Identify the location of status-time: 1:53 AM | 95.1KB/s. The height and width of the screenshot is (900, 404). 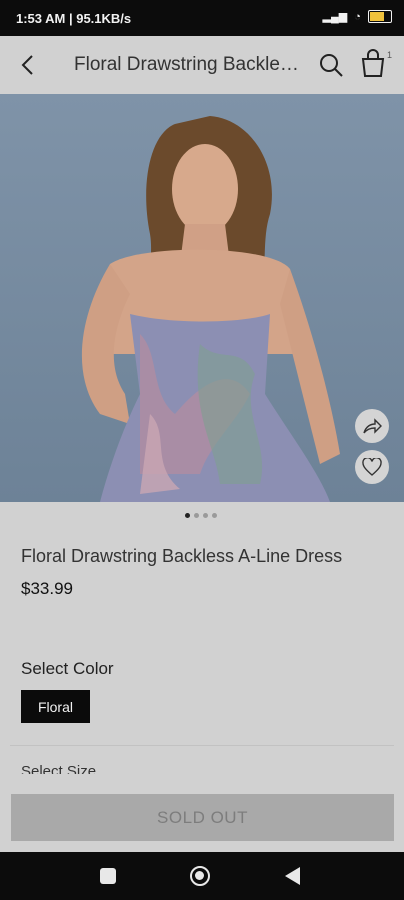
(74, 18).